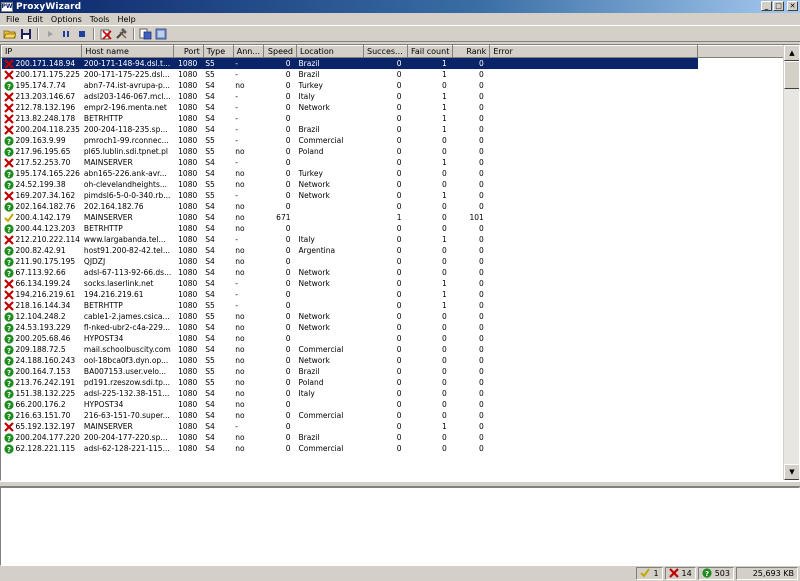 Image resolution: width=800 pixels, height=581 pixels. I want to click on table-row: 194.216.219.61 194.216.219.61 1080 S4 - 0 0 1 0, so click(399, 294).